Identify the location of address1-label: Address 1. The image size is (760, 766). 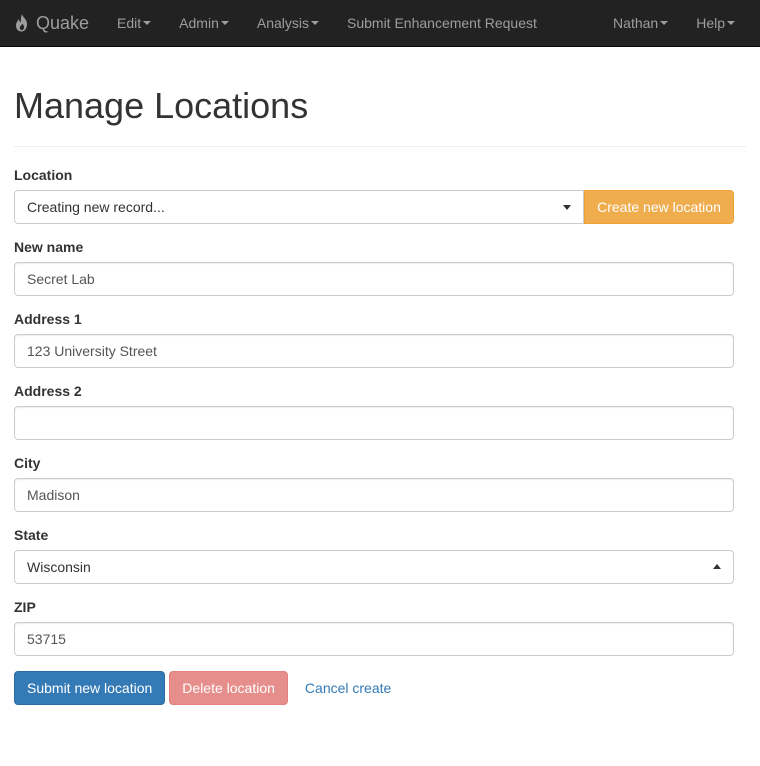
(48, 319).